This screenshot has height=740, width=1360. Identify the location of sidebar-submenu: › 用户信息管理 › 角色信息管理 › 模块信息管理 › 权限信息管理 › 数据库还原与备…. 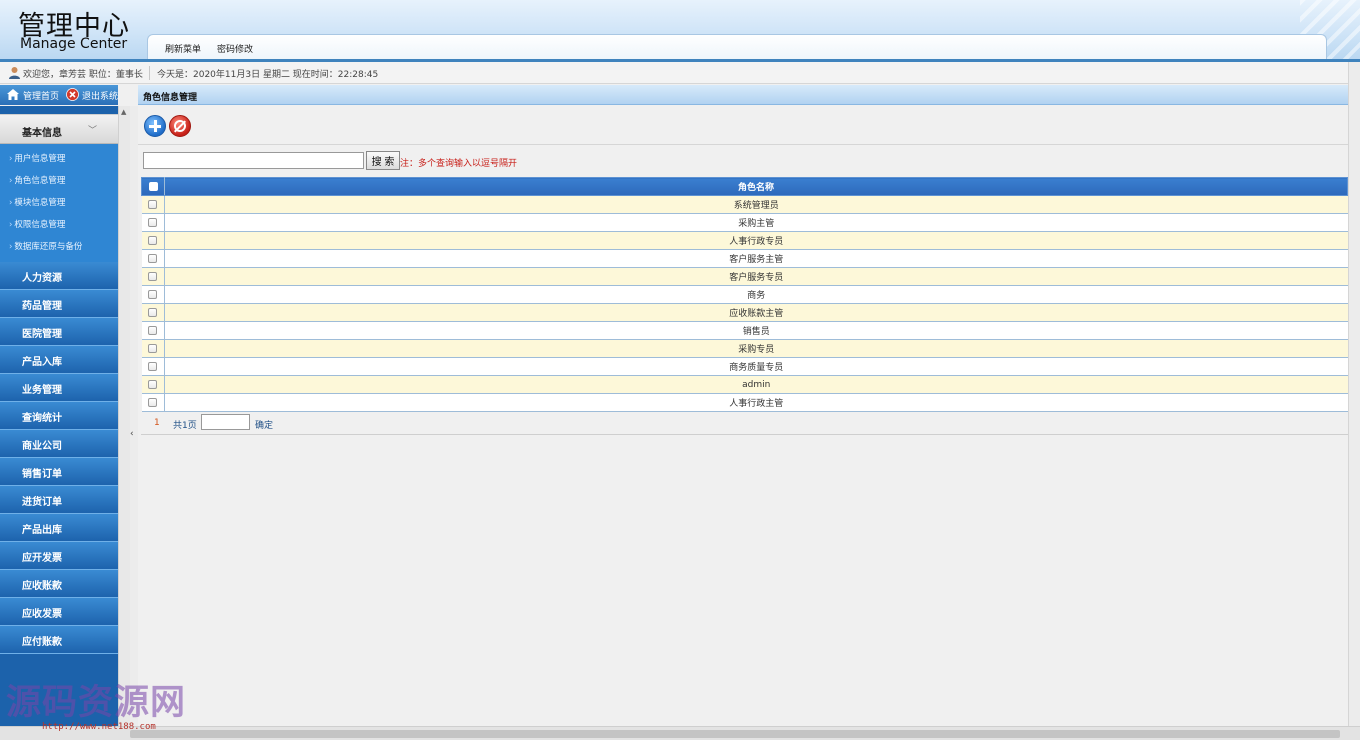
(59, 203).